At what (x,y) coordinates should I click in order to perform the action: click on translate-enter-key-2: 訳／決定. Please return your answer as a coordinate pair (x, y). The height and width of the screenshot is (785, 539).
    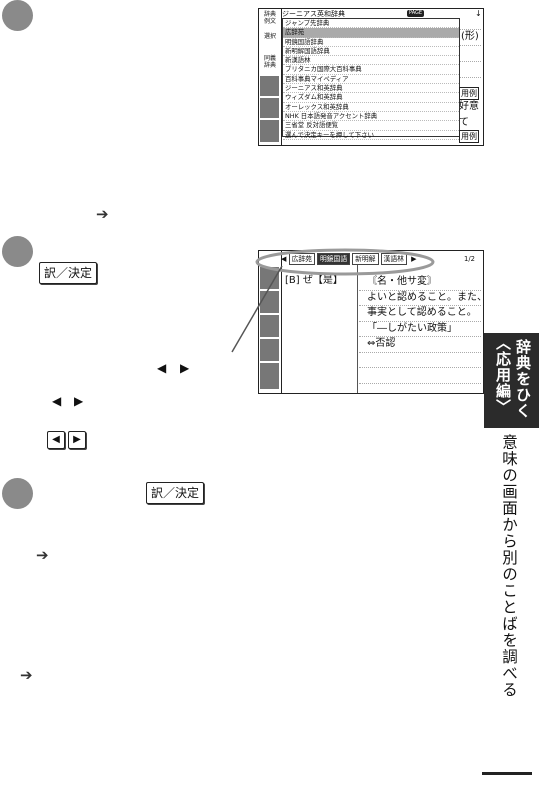
    Looking at the image, I should click on (175, 493).